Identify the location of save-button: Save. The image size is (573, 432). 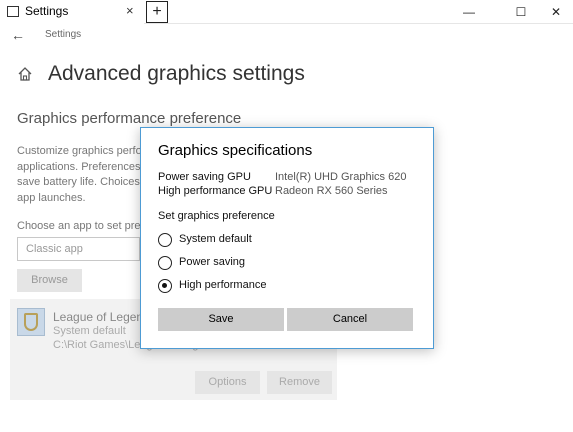
(221, 319).